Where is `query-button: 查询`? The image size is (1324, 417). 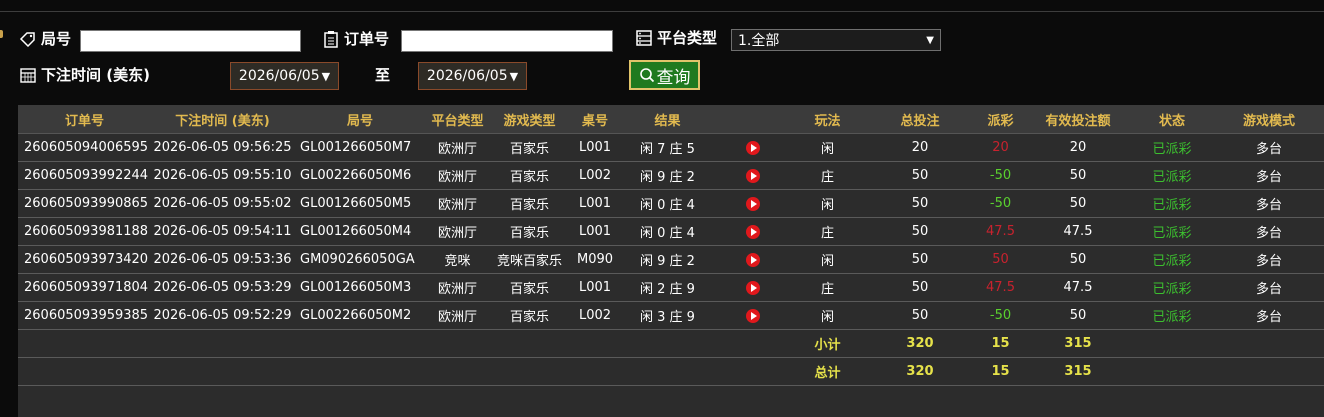
query-button: 查询 is located at coordinates (664, 75).